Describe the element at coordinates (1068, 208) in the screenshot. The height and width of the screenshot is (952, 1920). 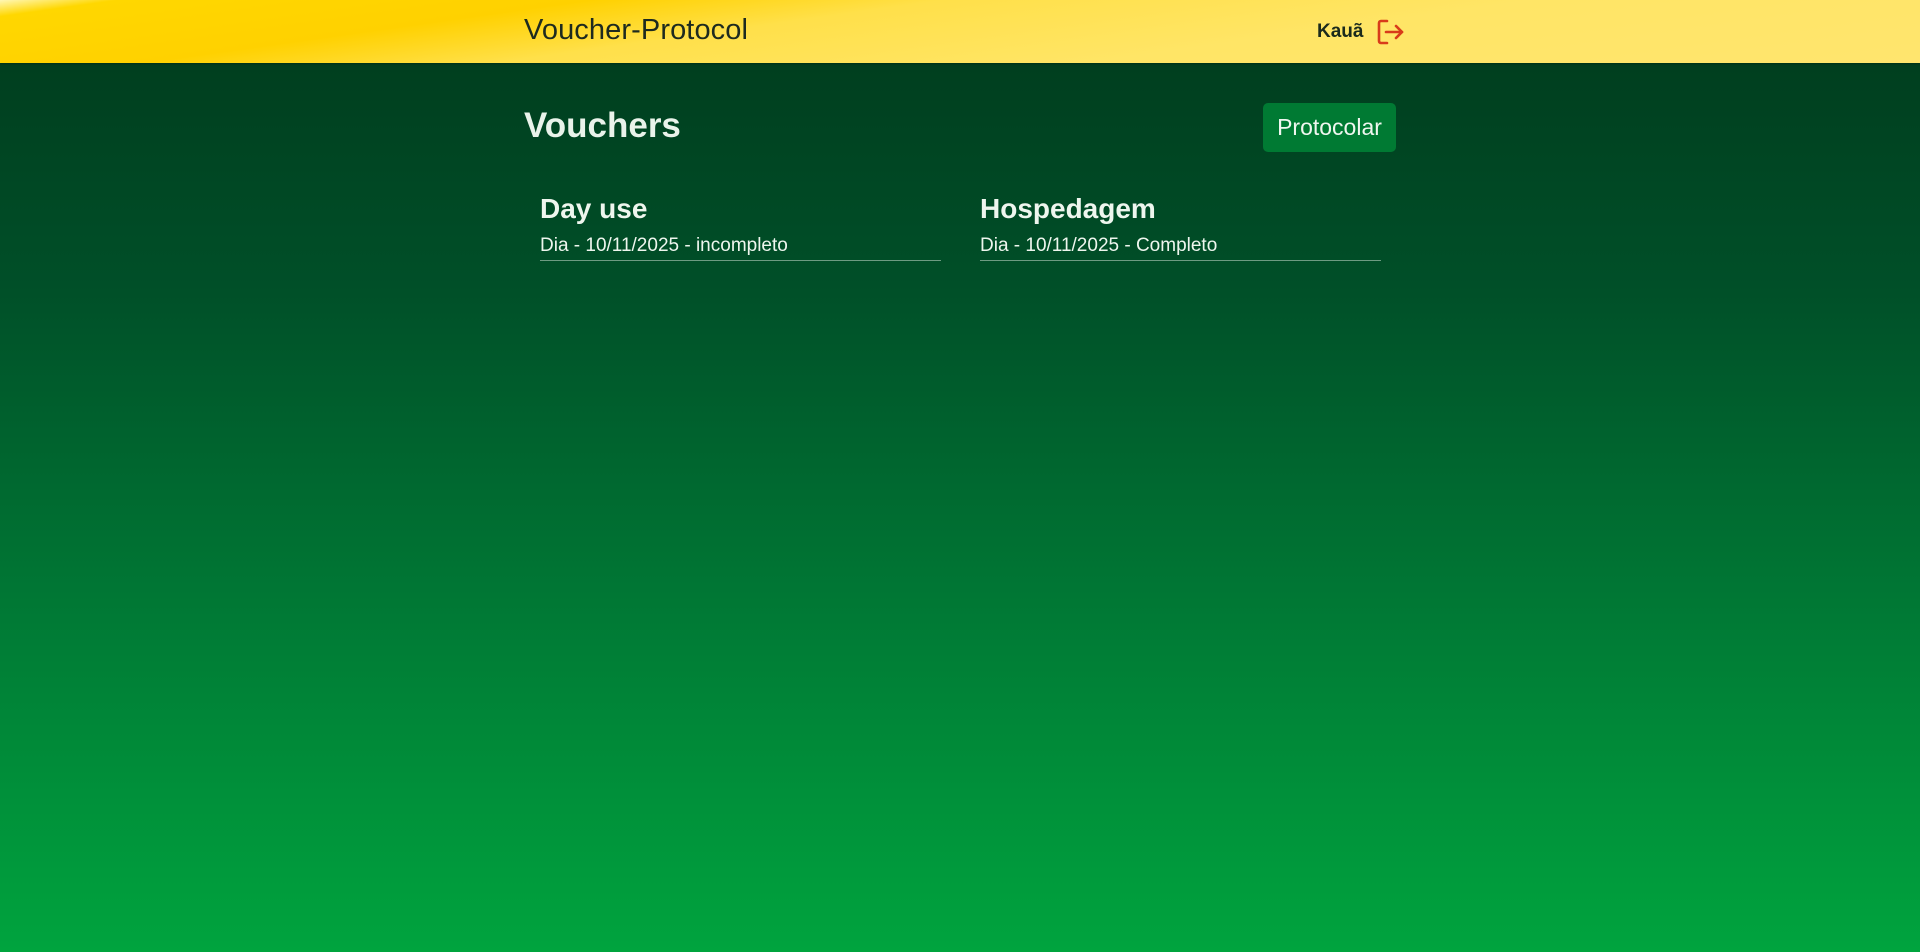
I see `voucher-card-title: Hospedagem` at that location.